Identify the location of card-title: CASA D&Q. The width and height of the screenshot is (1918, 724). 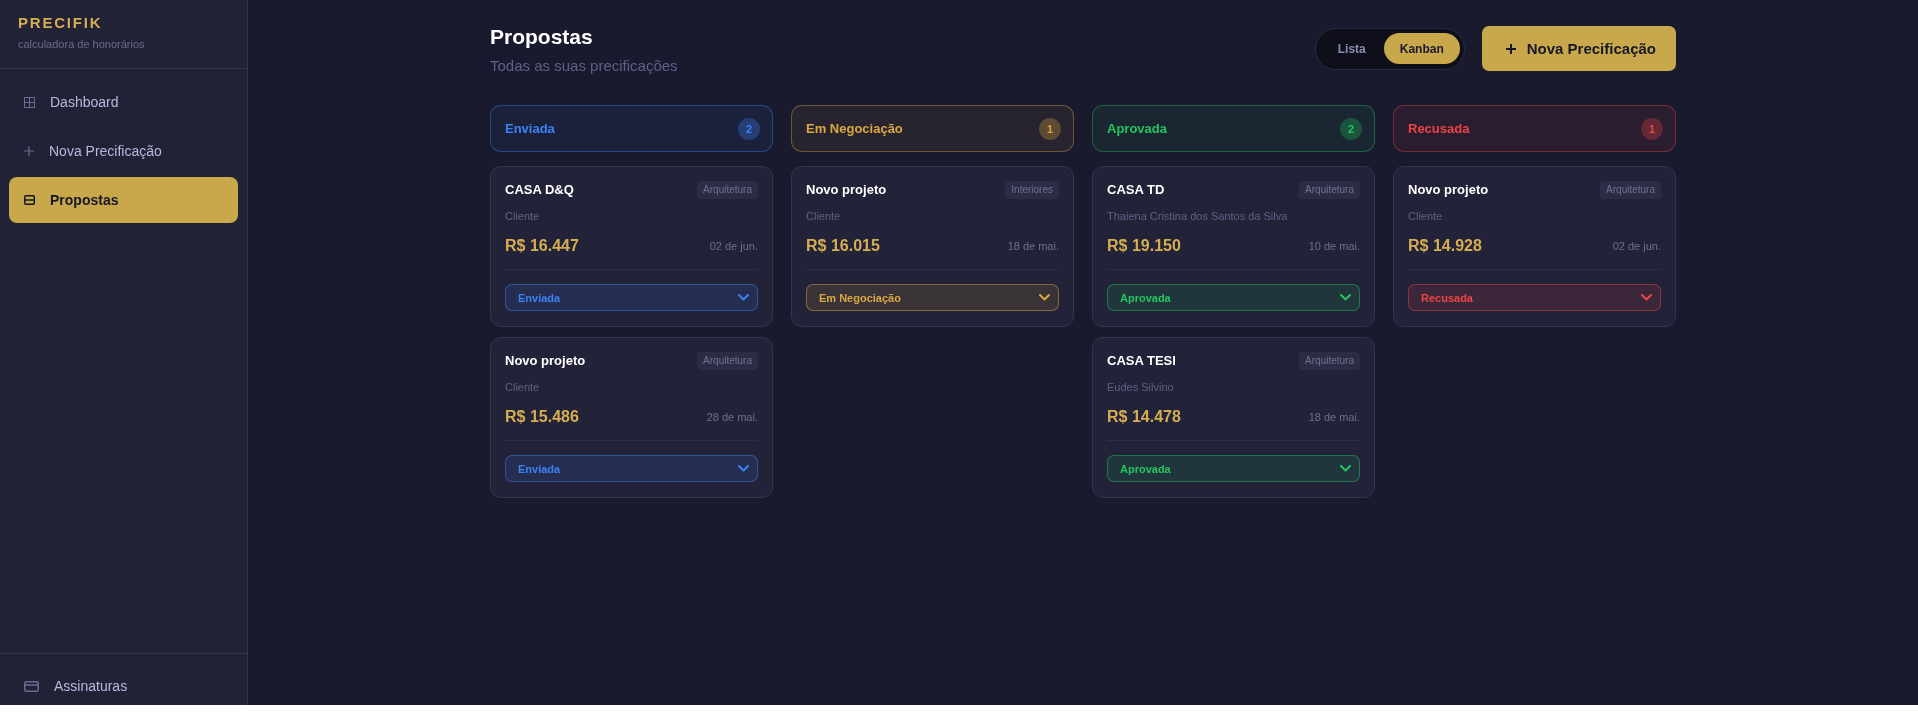
(539, 190).